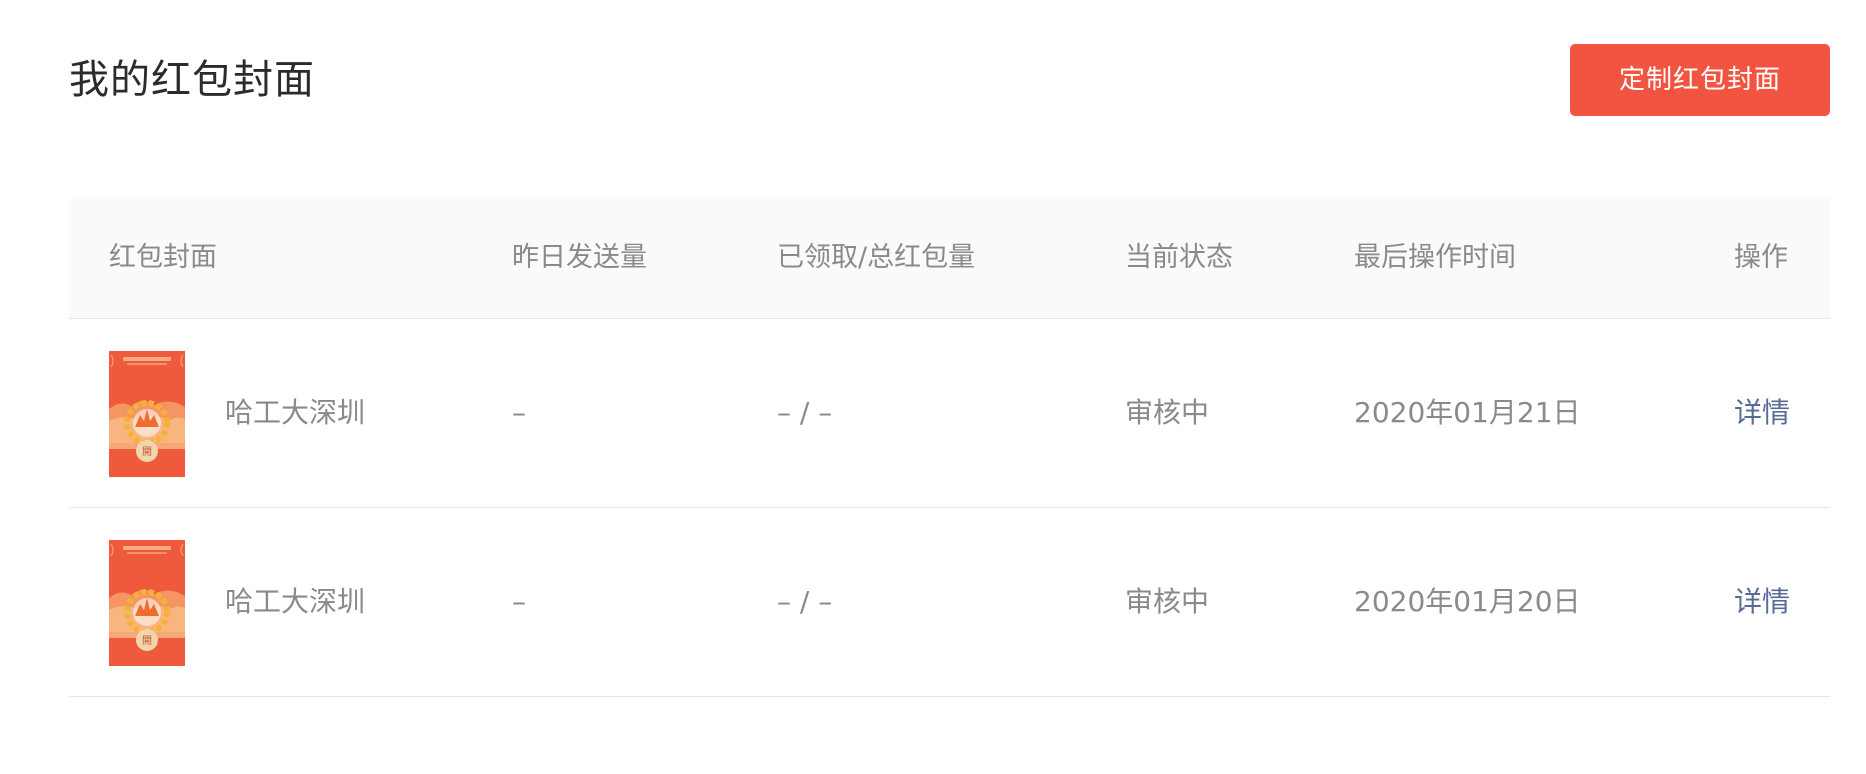  What do you see at coordinates (1467, 601) in the screenshot?
I see `last-operated-value: 2020年01月20日` at bounding box center [1467, 601].